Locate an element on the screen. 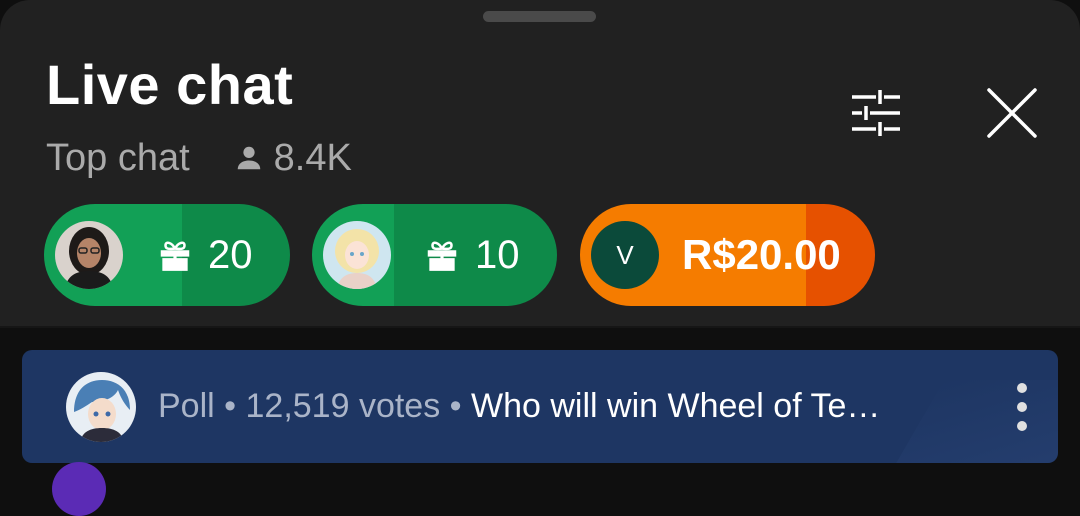 The width and height of the screenshot is (1080, 516). gift-pill-2: 10 is located at coordinates (434, 255).